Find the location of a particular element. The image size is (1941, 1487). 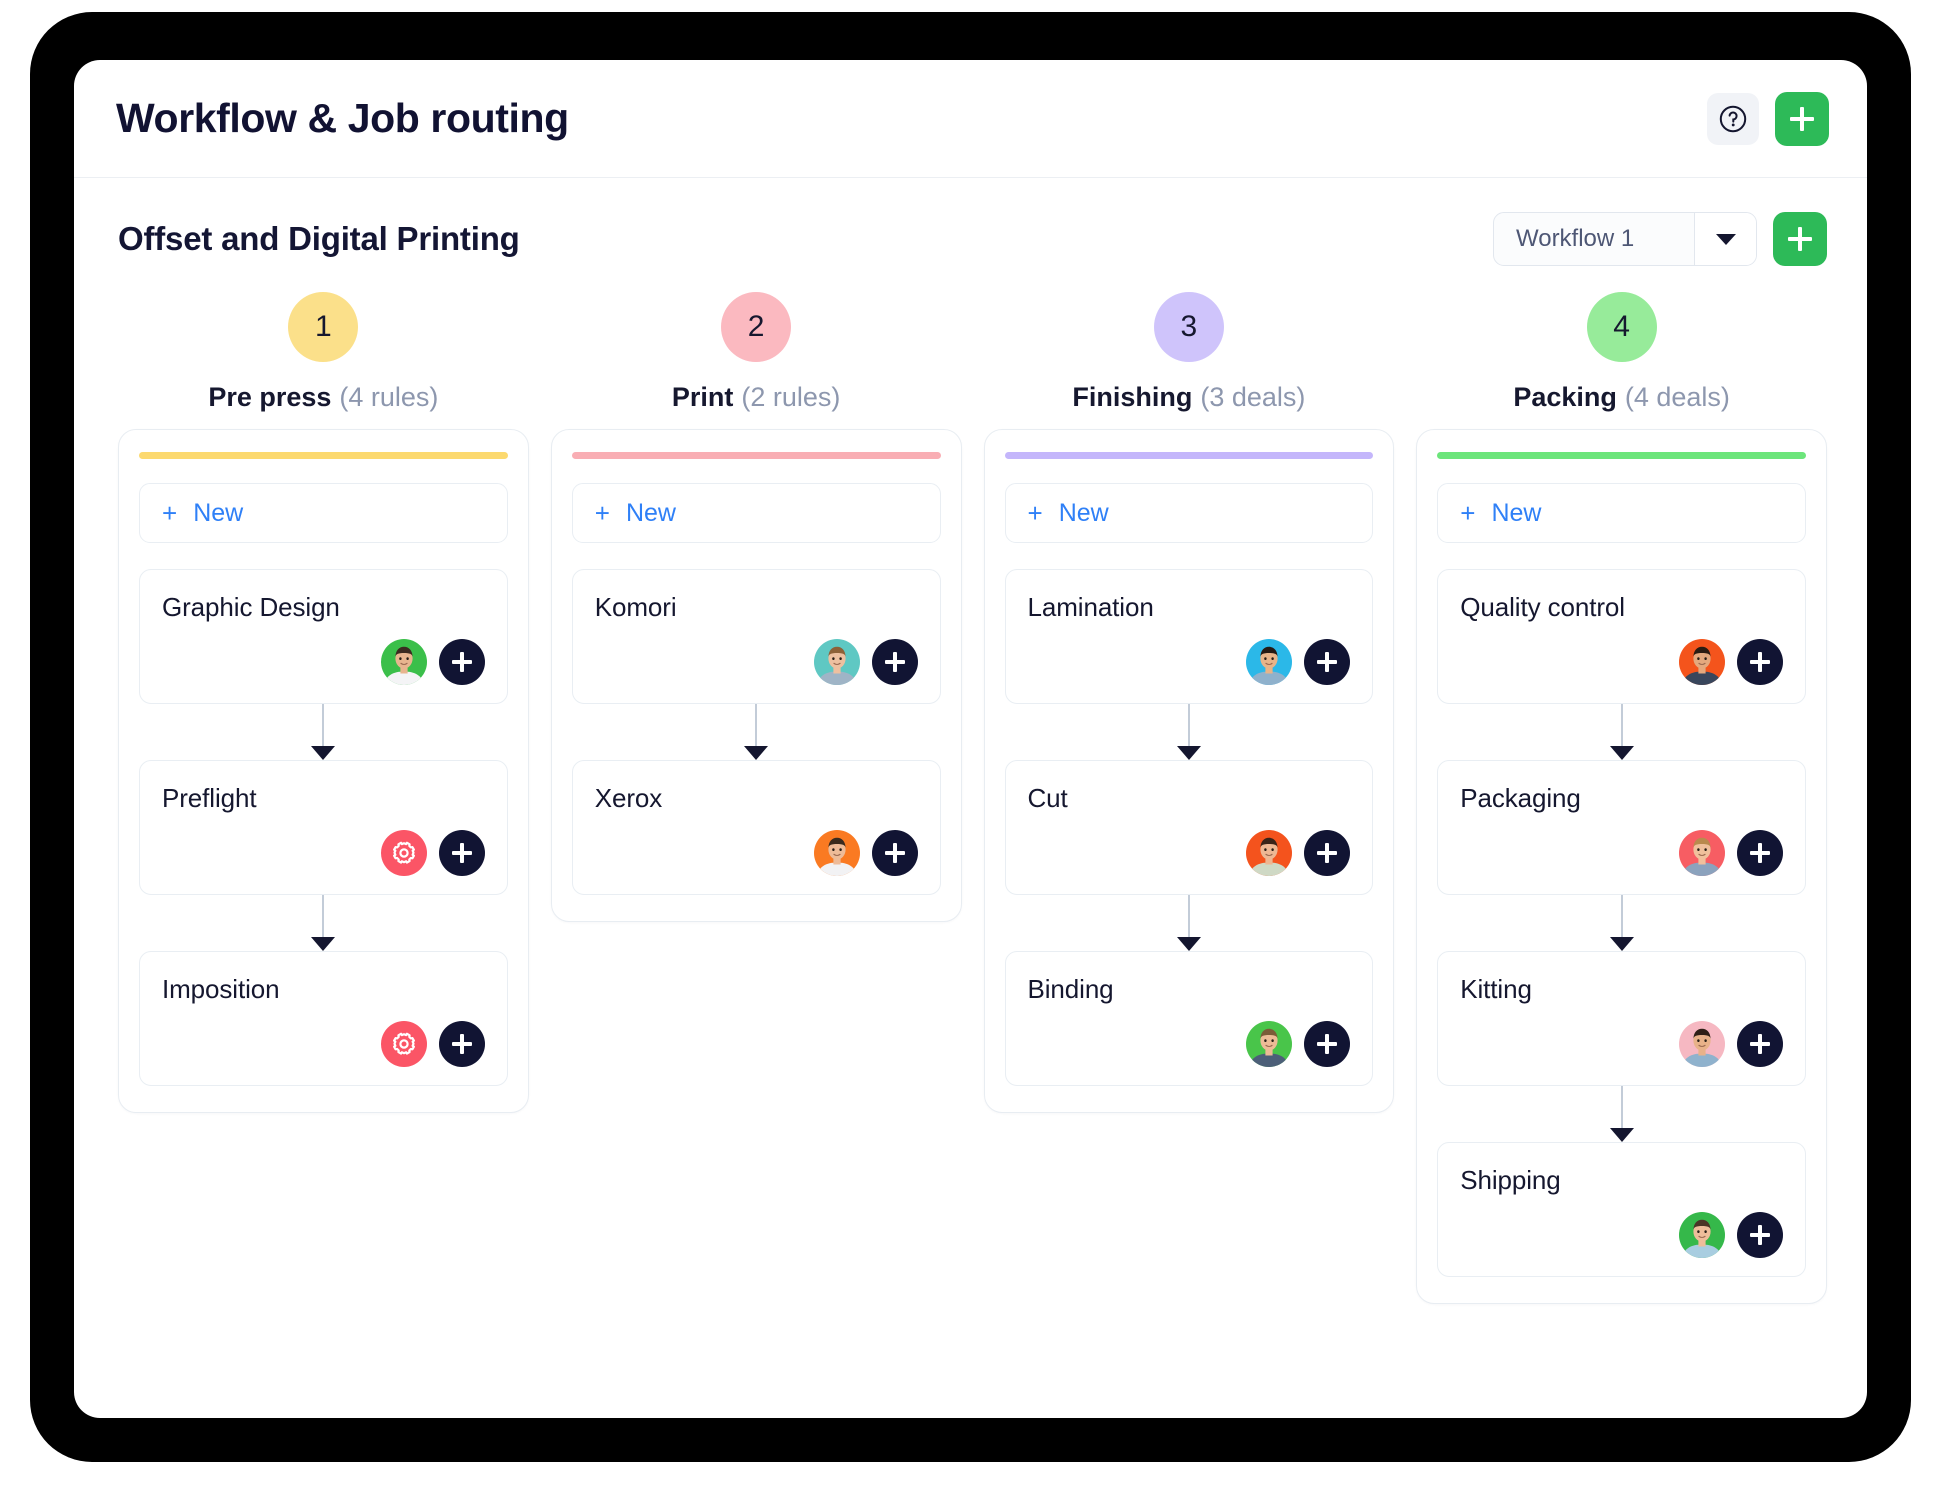

workflow-controls: Workflow 1 is located at coordinates (1660, 239).